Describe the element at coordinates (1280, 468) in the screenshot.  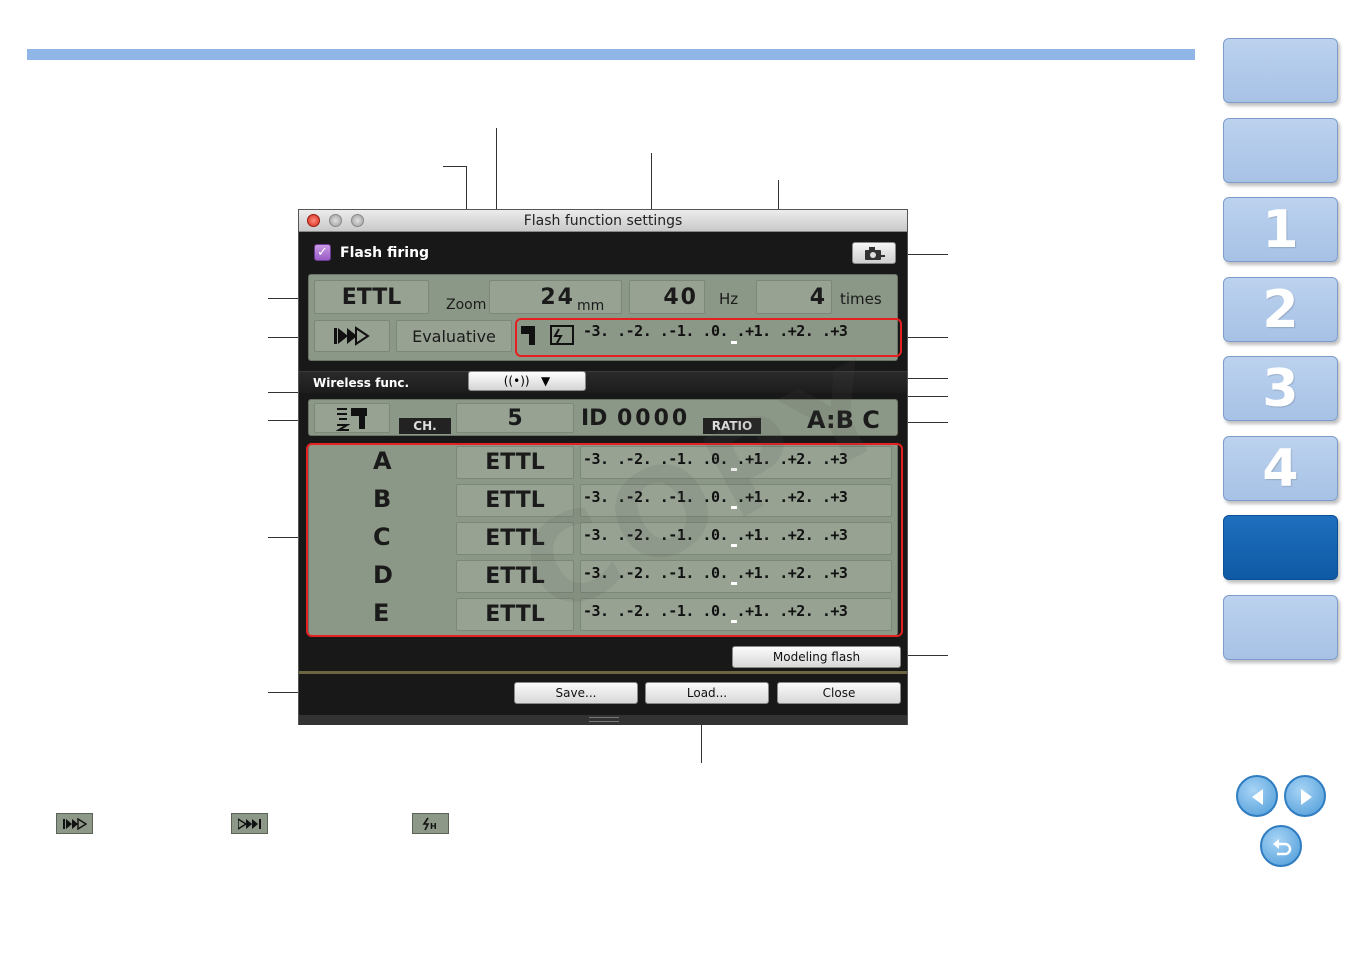
I see `side-tab-4: 4` at that location.